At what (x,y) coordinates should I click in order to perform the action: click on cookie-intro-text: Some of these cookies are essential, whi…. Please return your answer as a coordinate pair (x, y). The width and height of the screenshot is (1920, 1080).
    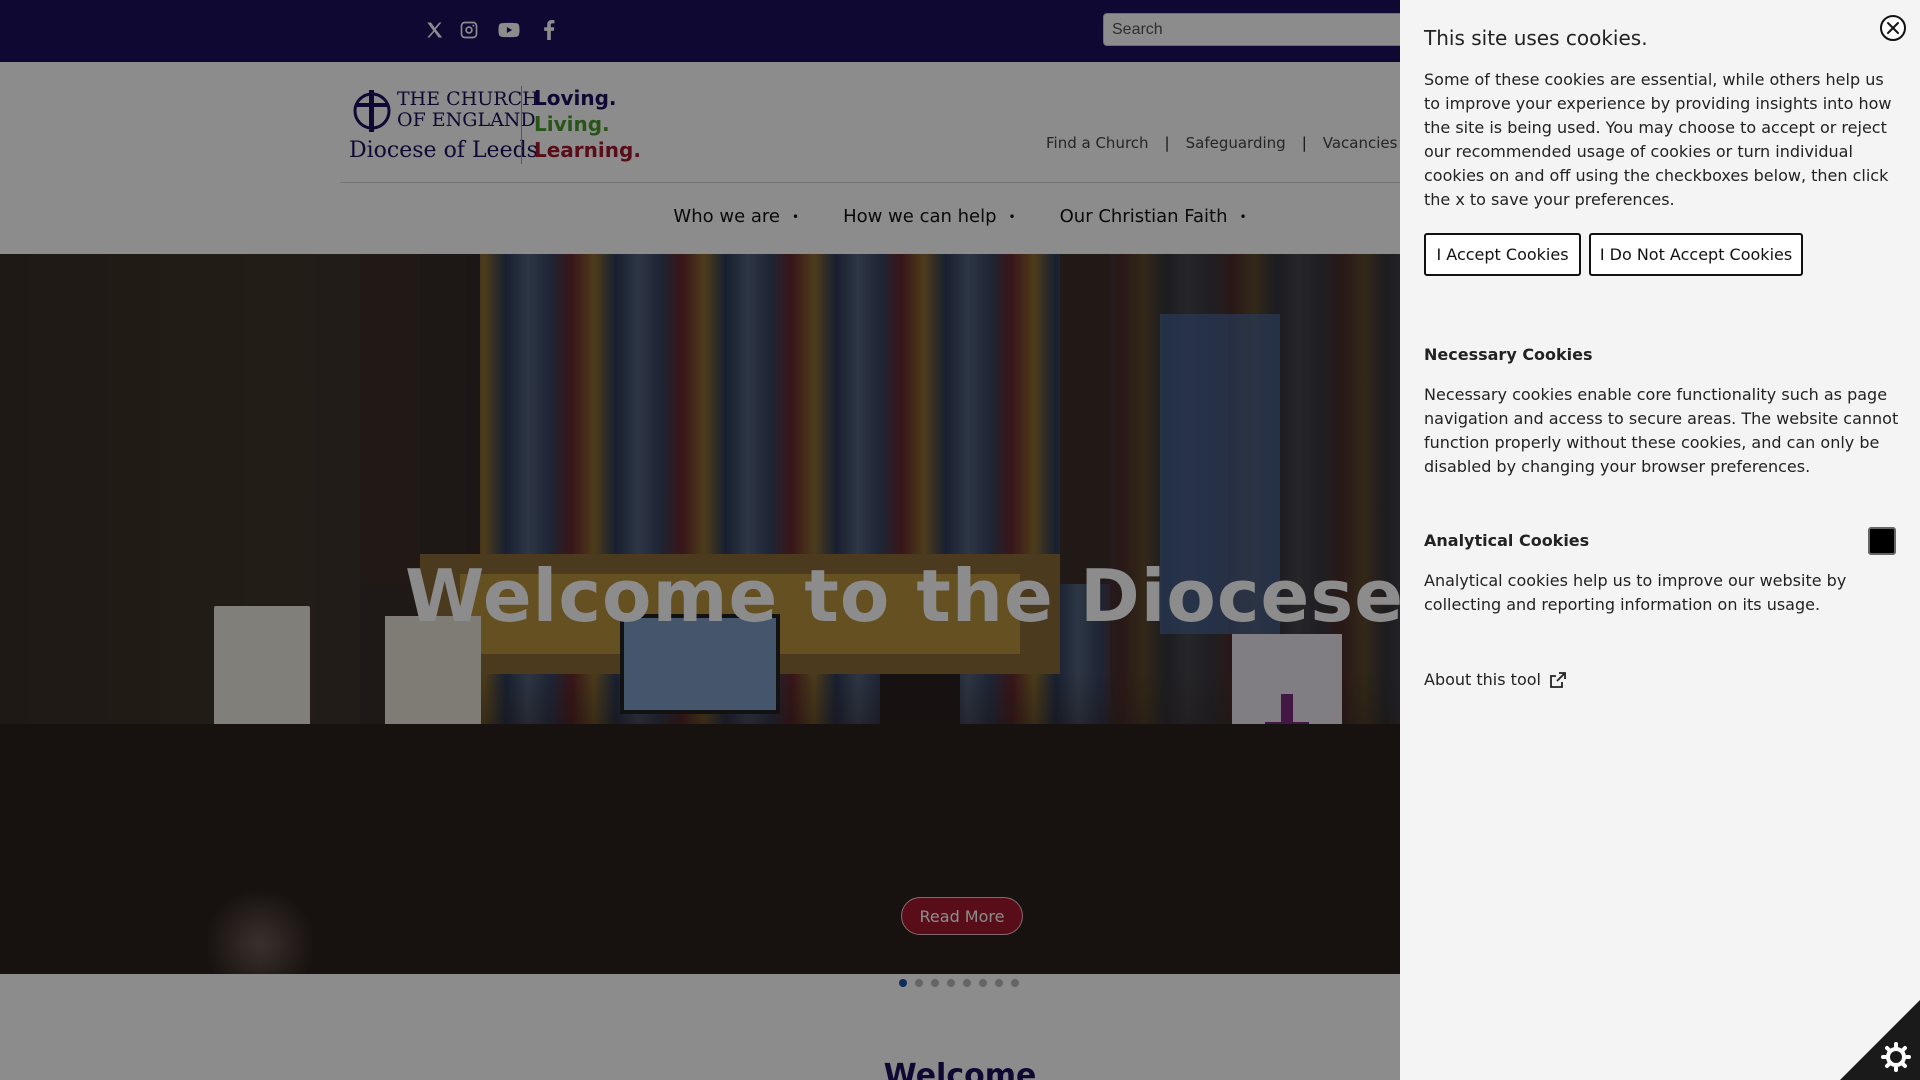
    Looking at the image, I should click on (1658, 139).